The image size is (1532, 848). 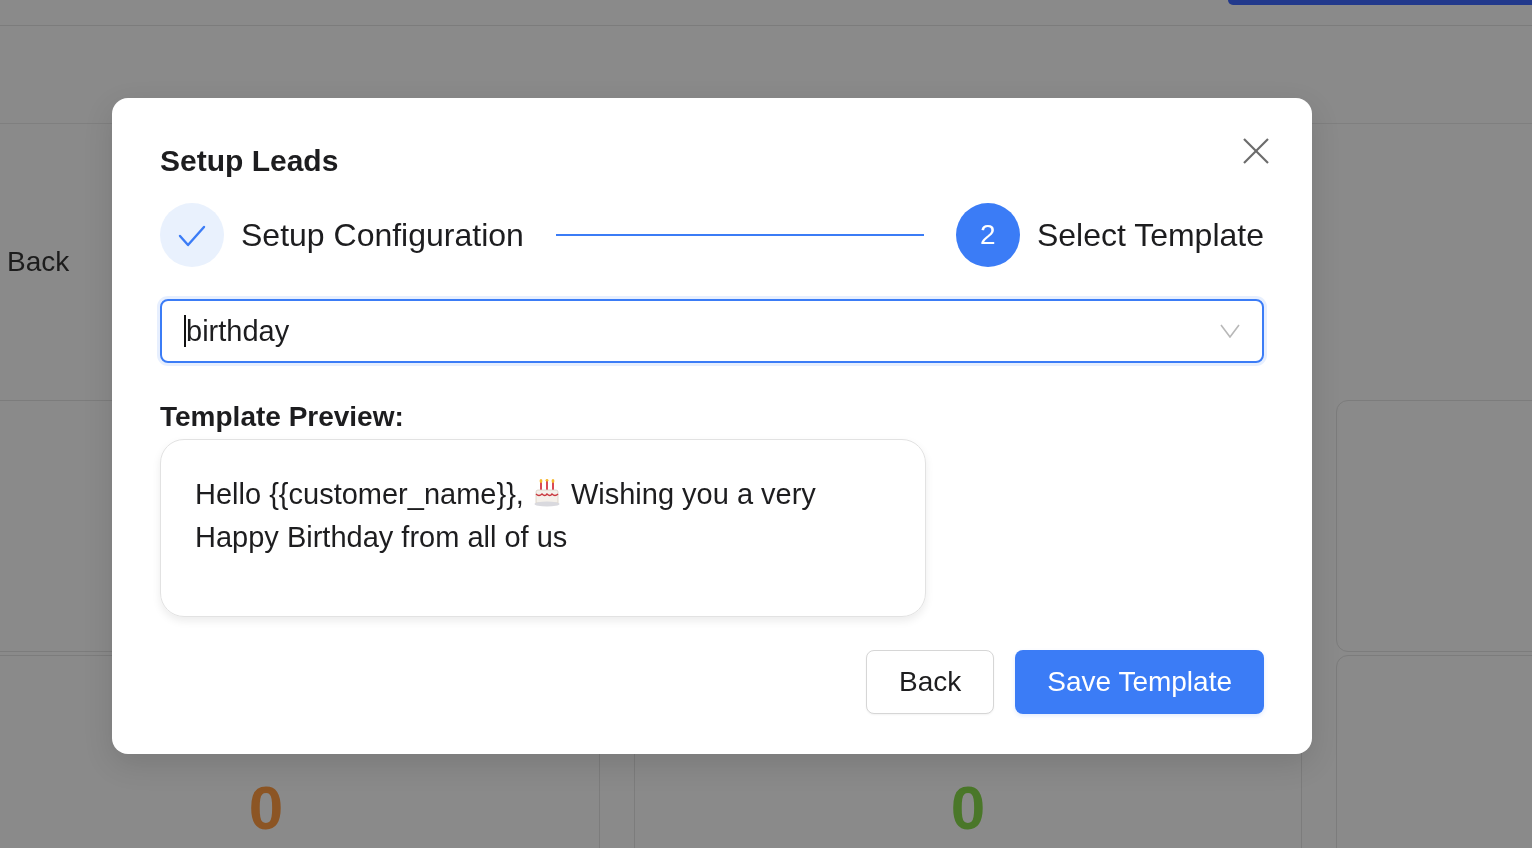 What do you see at coordinates (38, 262) in the screenshot?
I see `back-link: Back` at bounding box center [38, 262].